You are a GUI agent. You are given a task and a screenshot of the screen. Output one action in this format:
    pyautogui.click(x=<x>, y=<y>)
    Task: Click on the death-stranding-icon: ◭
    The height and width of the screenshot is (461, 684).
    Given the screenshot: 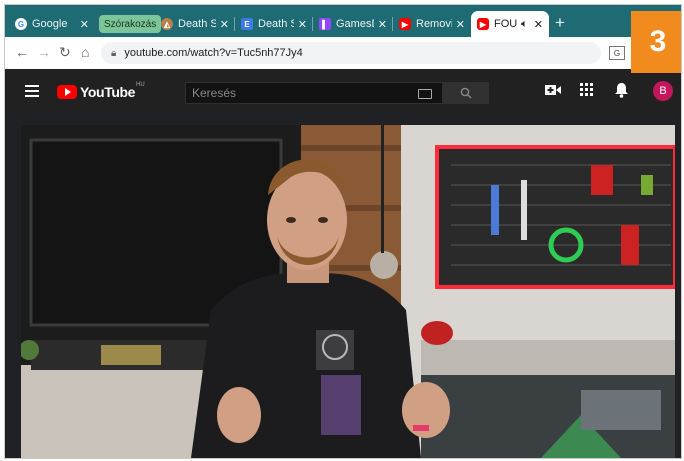 What is the action you would take?
    pyautogui.click(x=167, y=24)
    